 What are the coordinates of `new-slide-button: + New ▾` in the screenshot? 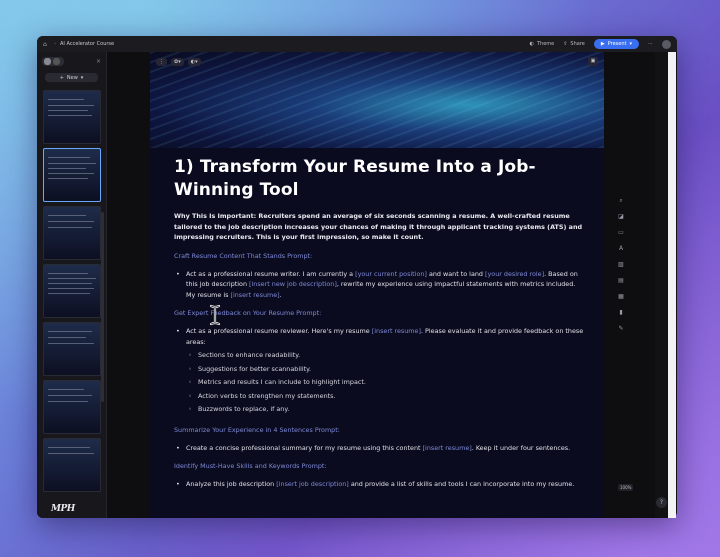 It's located at (71, 77).